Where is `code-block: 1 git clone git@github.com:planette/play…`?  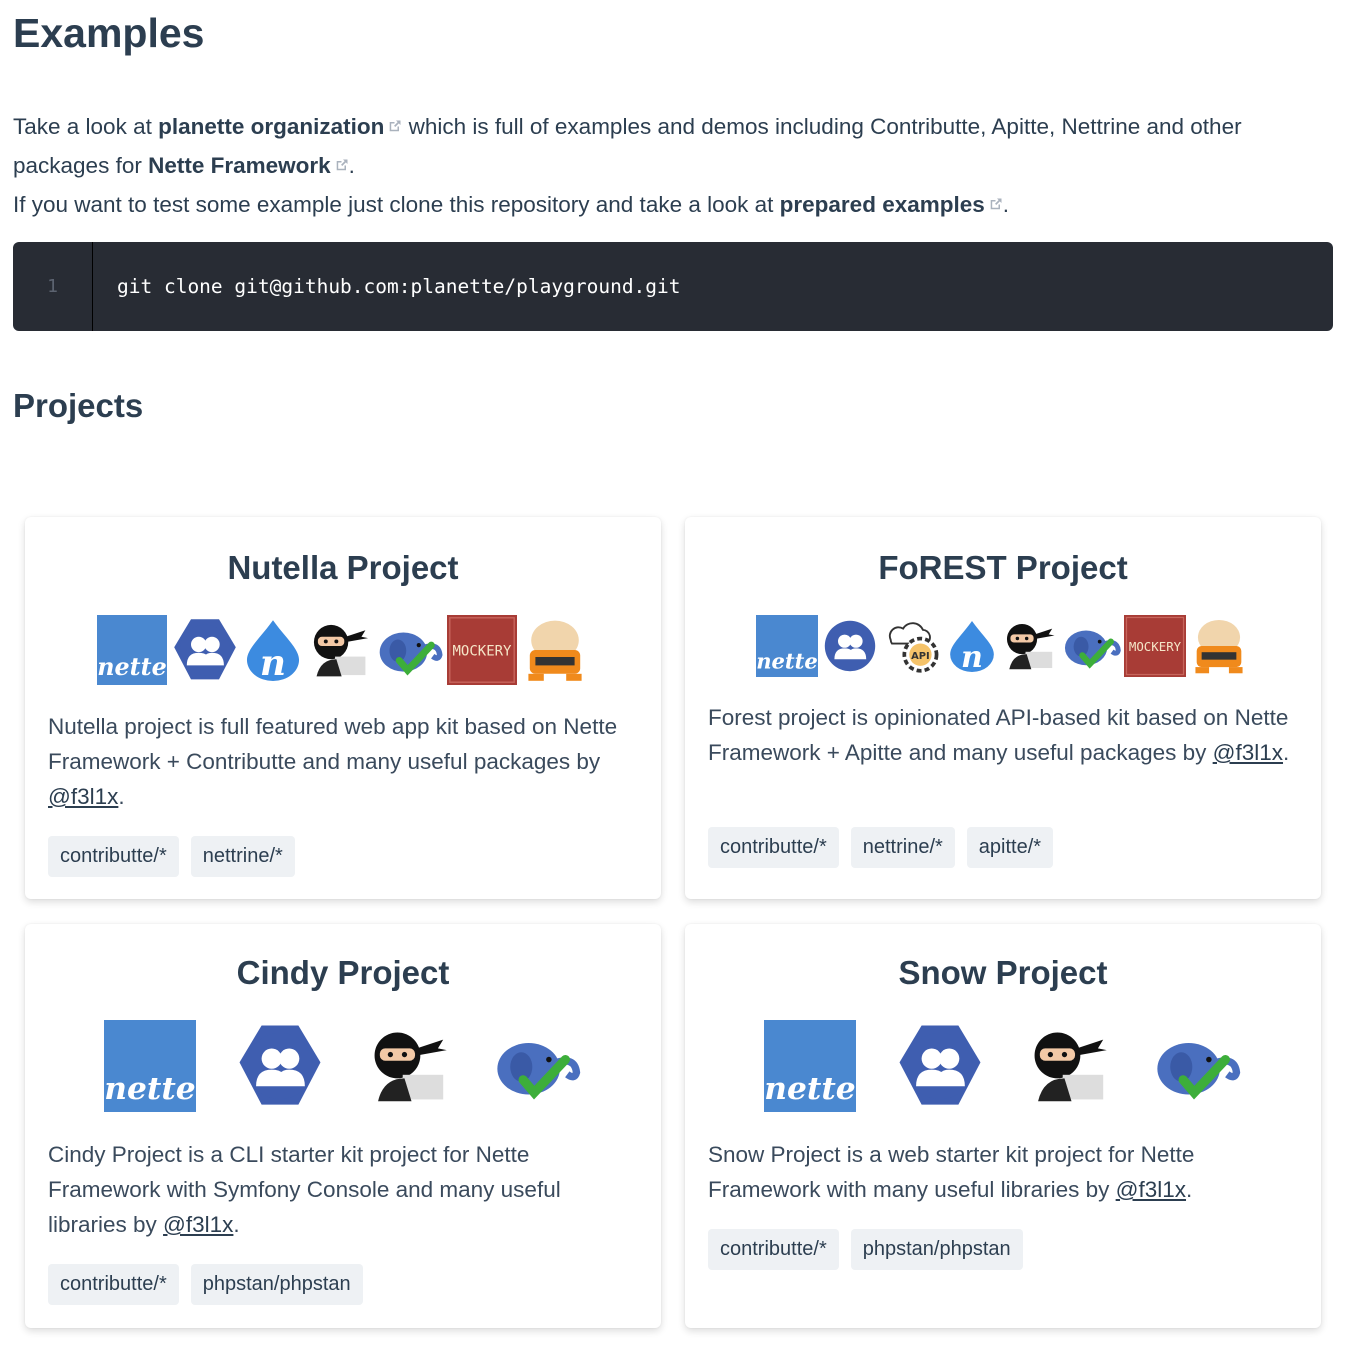 code-block: 1 git clone git@github.com:planette/play… is located at coordinates (673, 286).